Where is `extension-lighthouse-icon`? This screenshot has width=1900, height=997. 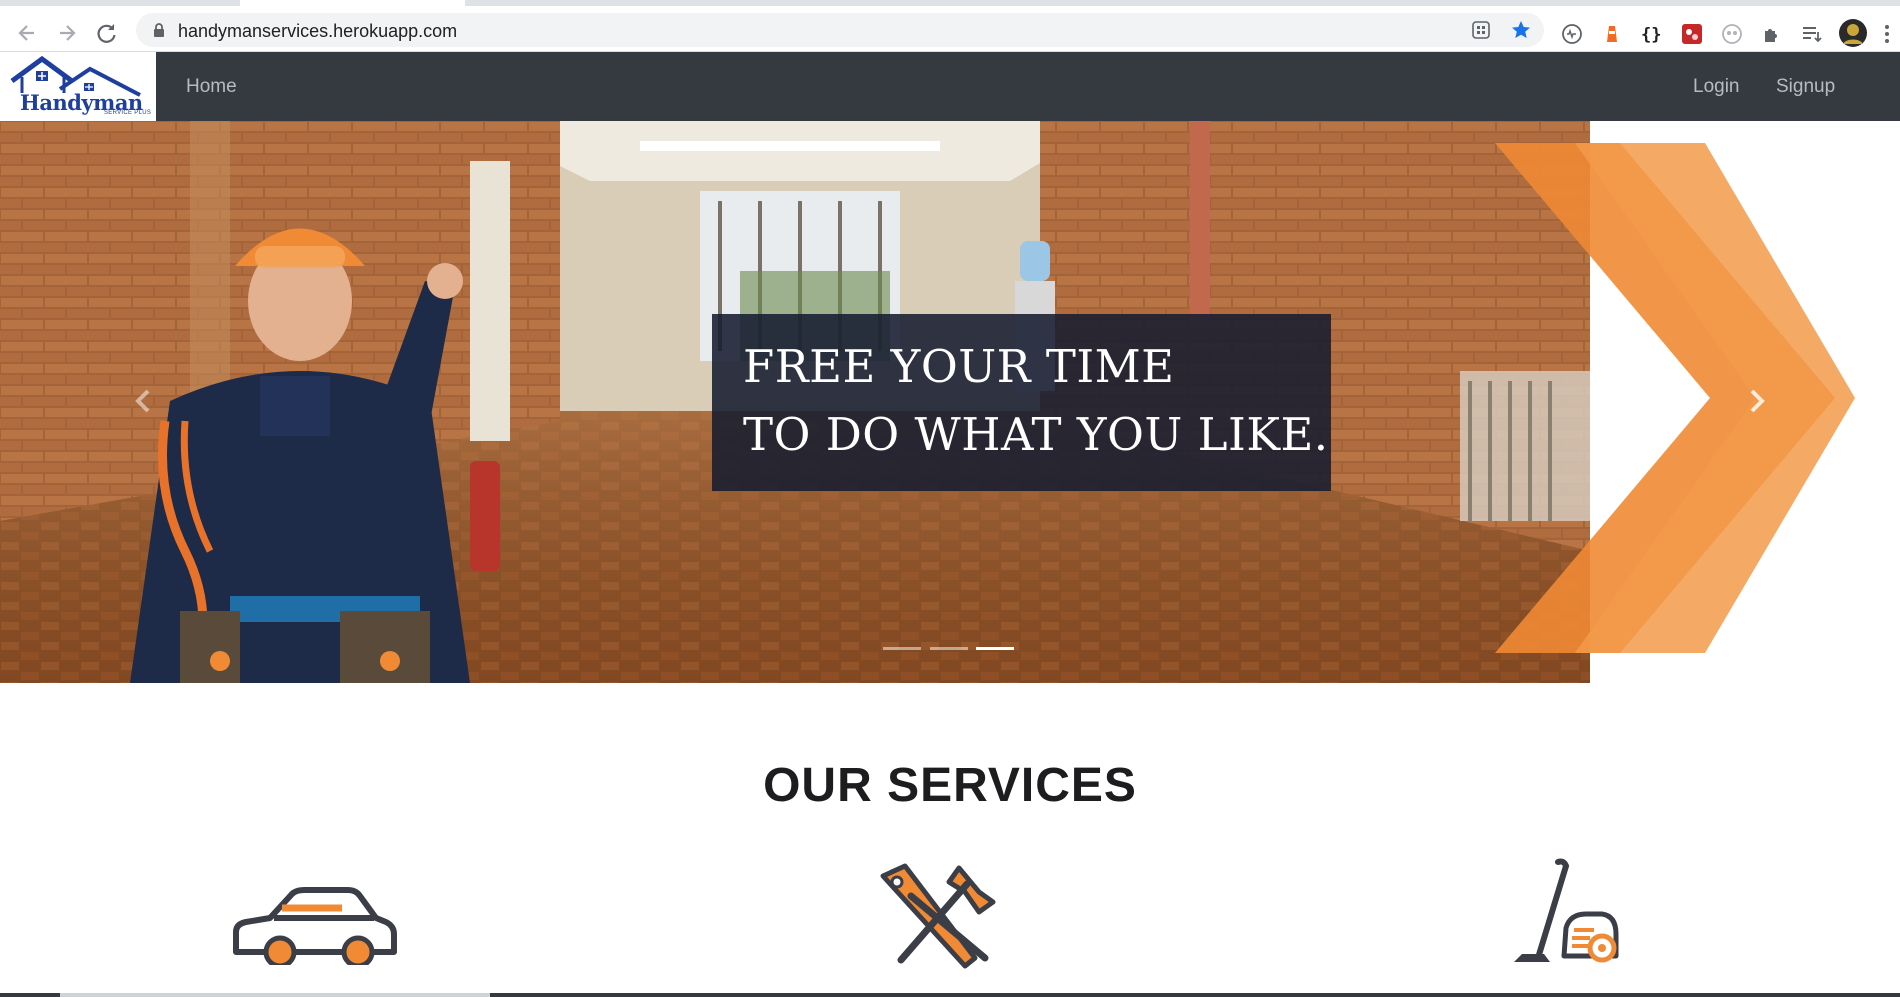
extension-lighthouse-icon is located at coordinates (1612, 34).